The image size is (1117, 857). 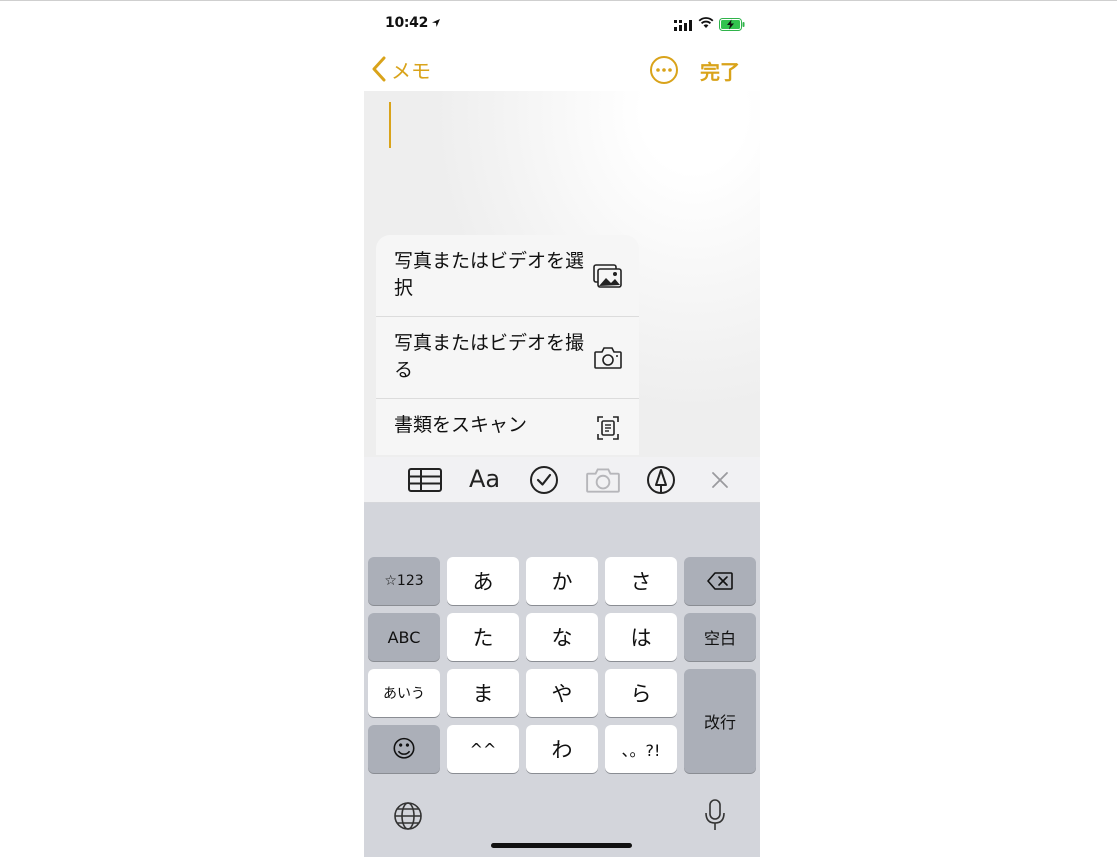 I want to click on close-icon, so click(x=720, y=480).